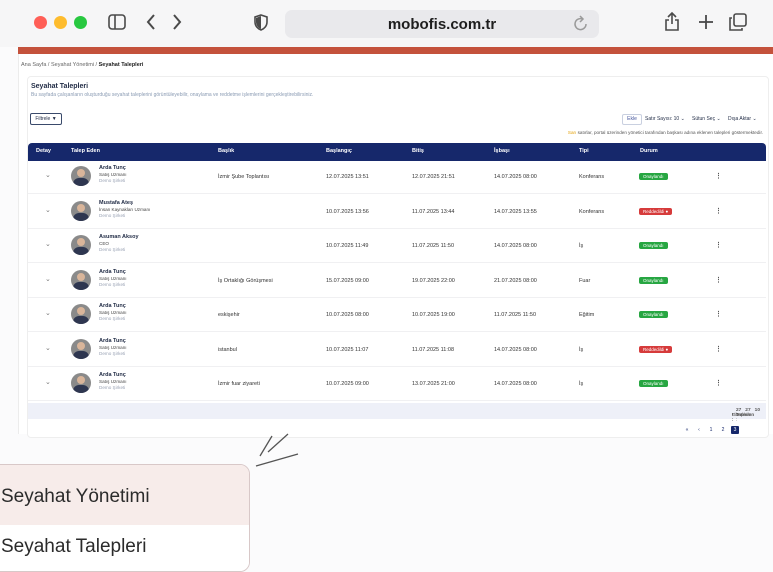  What do you see at coordinates (72, 65) in the screenshot?
I see `breadcrumb-section: Seyahat Yönetimi` at bounding box center [72, 65].